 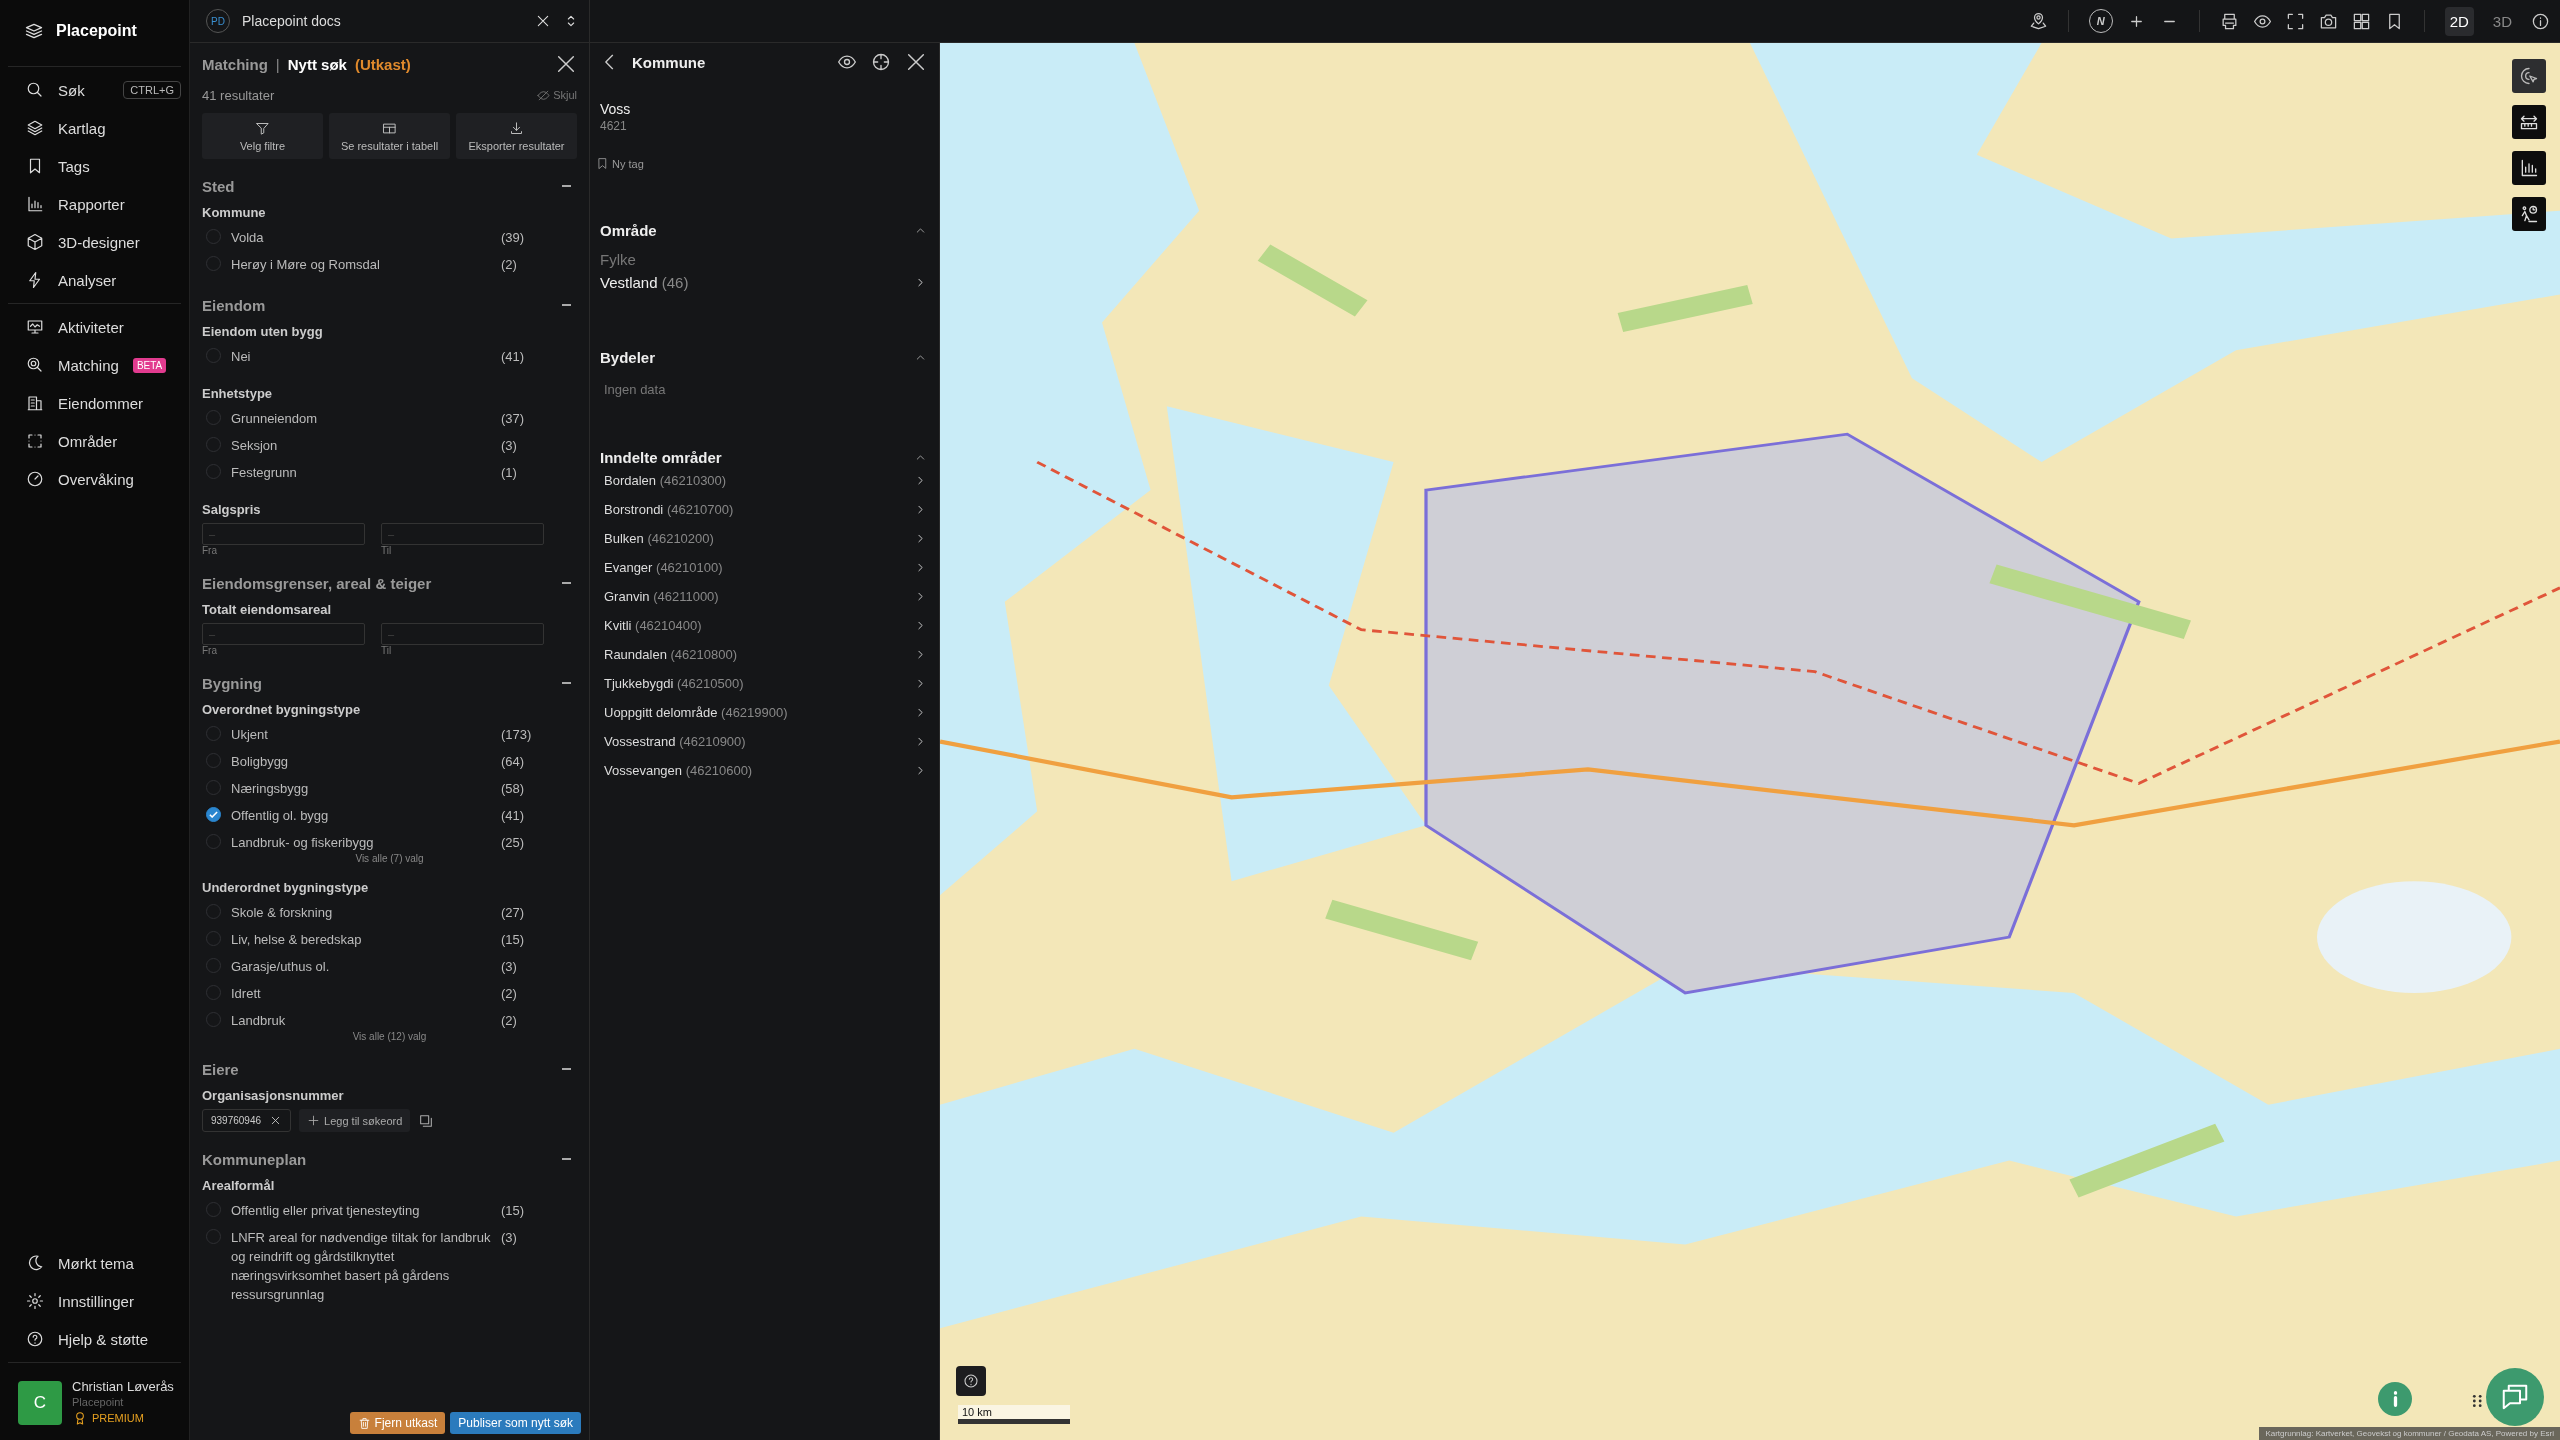 I want to click on help-icon, so click(x=35, y=1339).